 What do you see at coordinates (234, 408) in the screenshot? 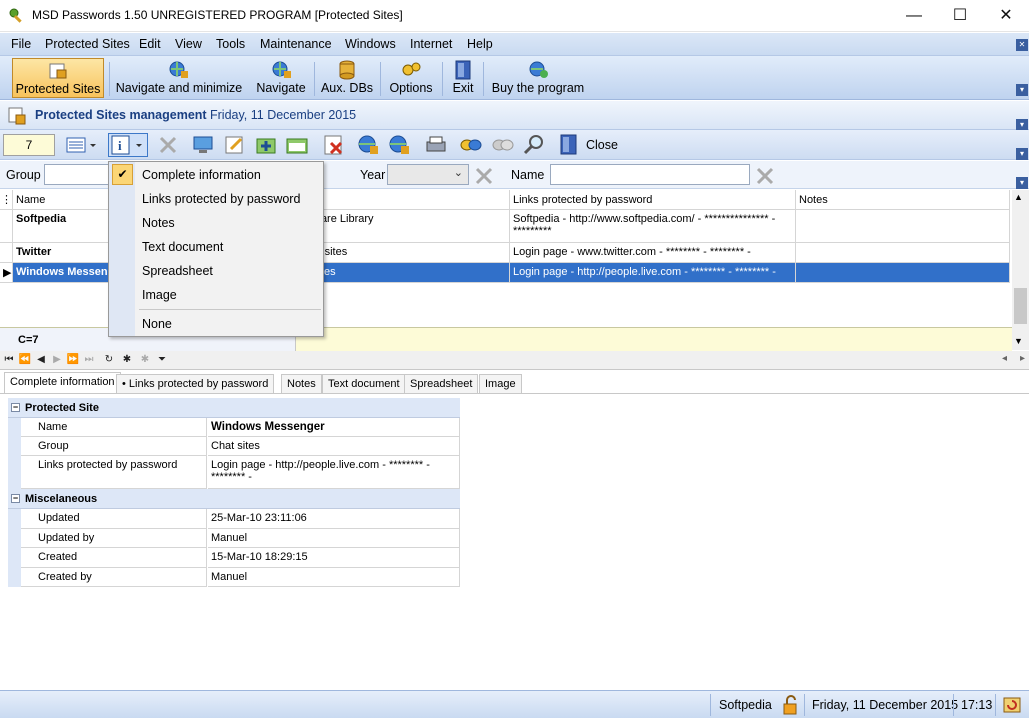
I see `category-protected-site: − Protected Site` at bounding box center [234, 408].